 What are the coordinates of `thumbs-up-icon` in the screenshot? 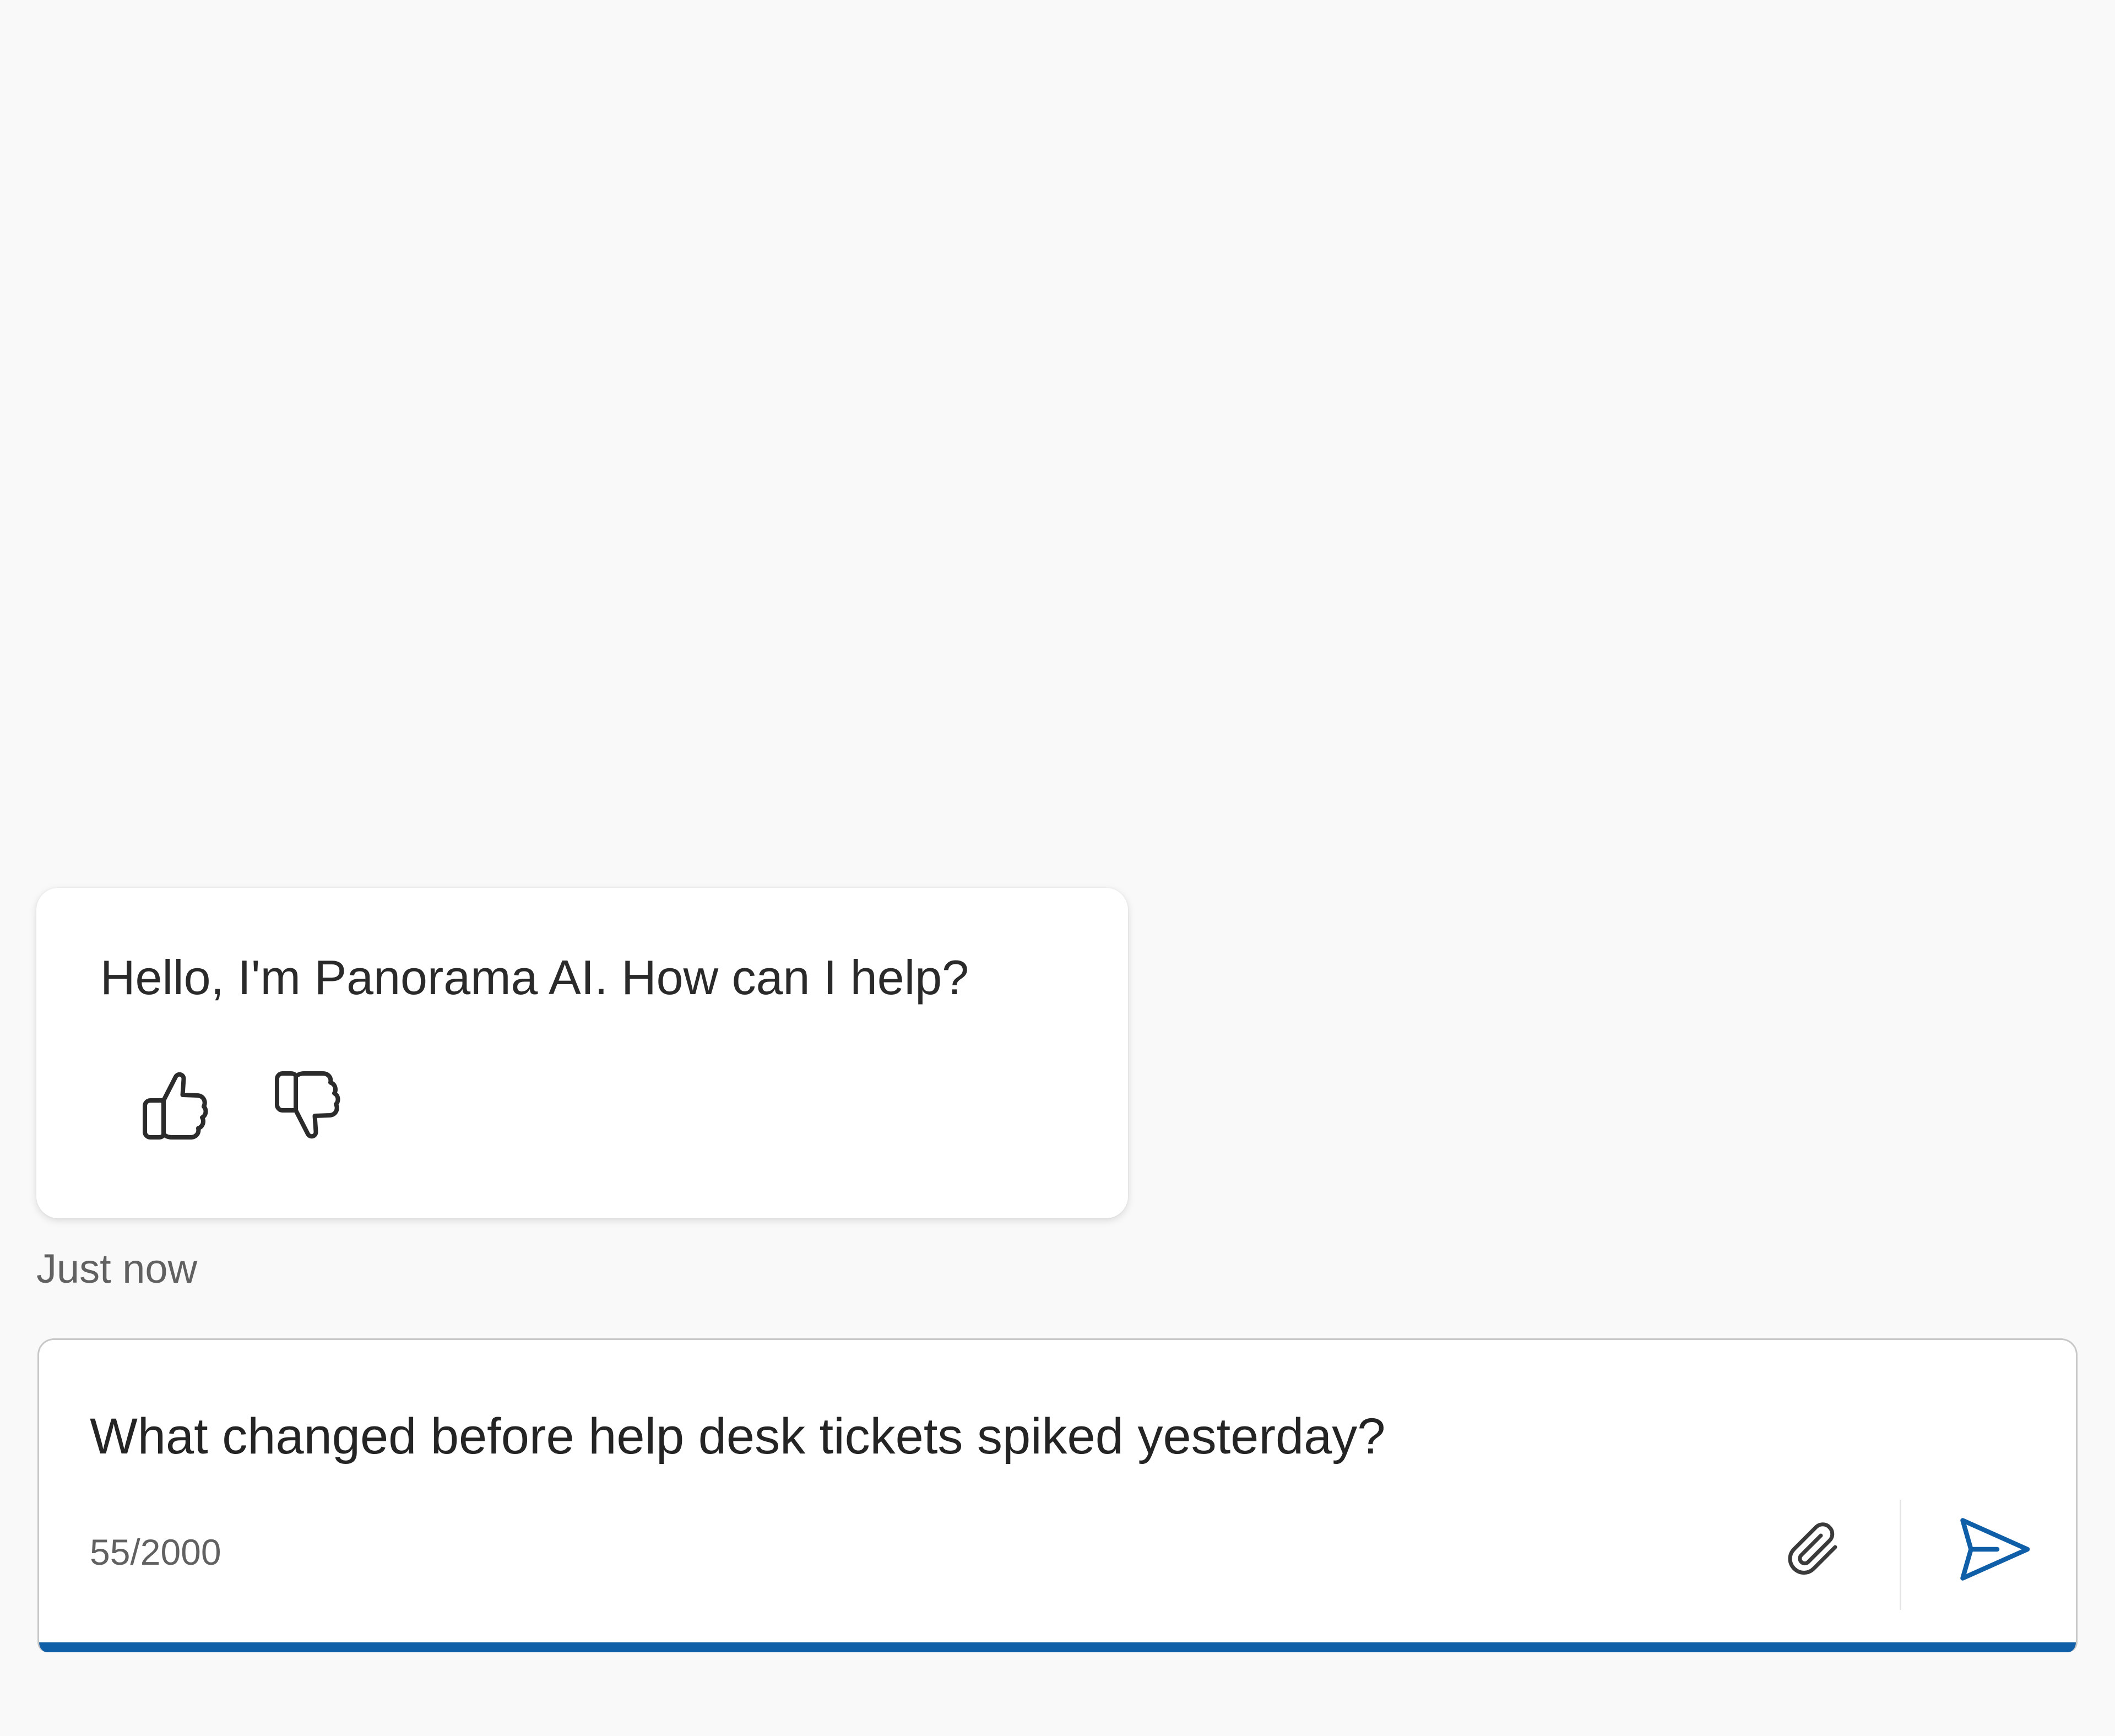 It's located at (175, 1106).